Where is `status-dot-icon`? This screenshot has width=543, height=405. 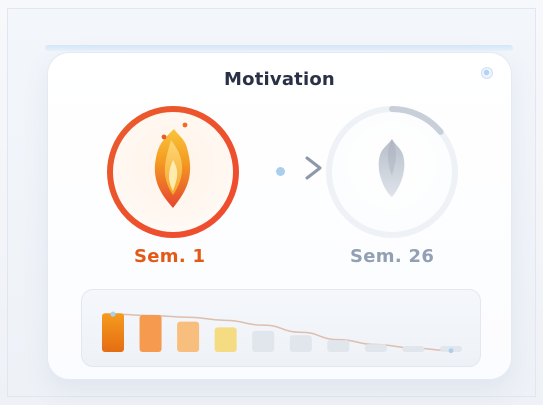 status-dot-icon is located at coordinates (487, 73).